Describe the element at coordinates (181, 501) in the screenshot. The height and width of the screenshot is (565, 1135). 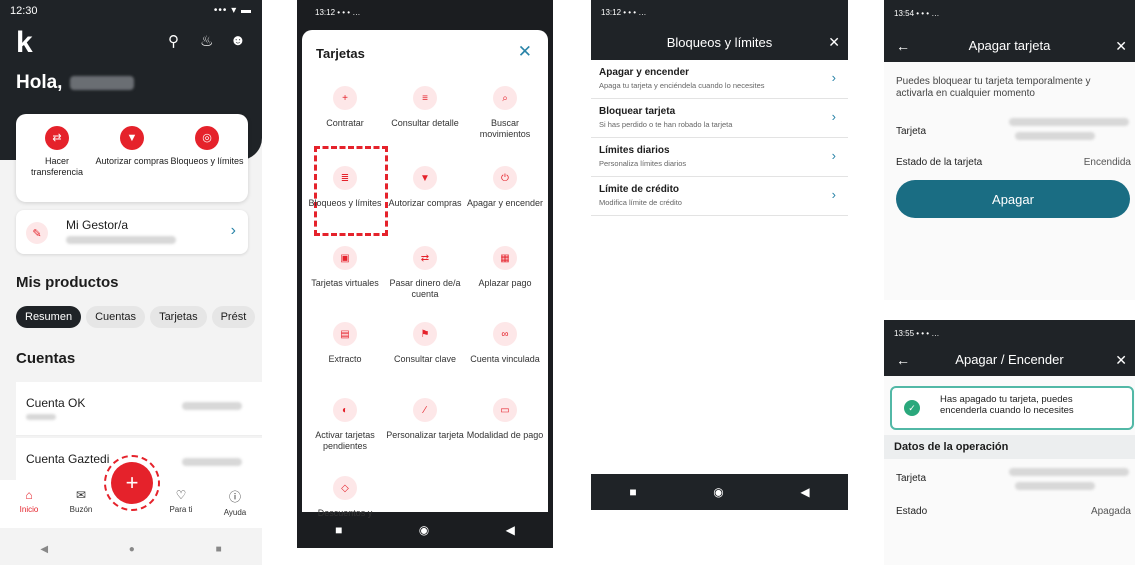
I see `tab-para-ti: ♡ Para ti` at that location.